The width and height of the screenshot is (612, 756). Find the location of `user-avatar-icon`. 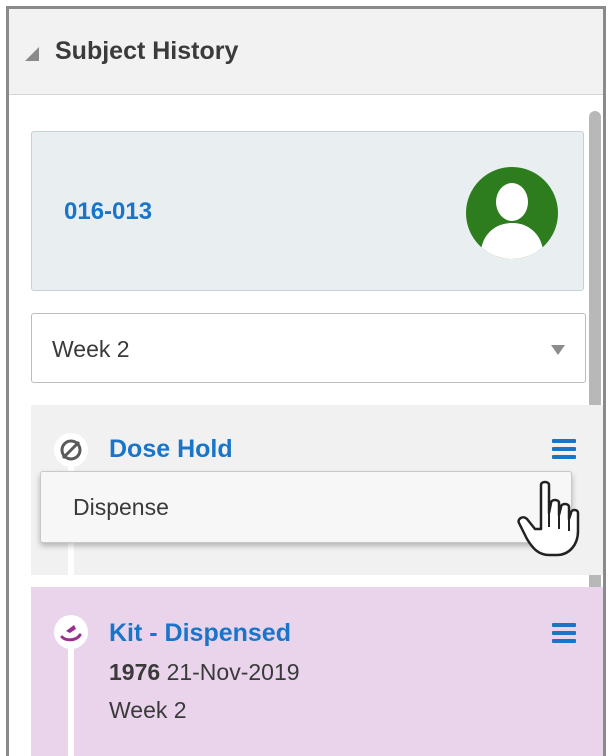

user-avatar-icon is located at coordinates (512, 213).